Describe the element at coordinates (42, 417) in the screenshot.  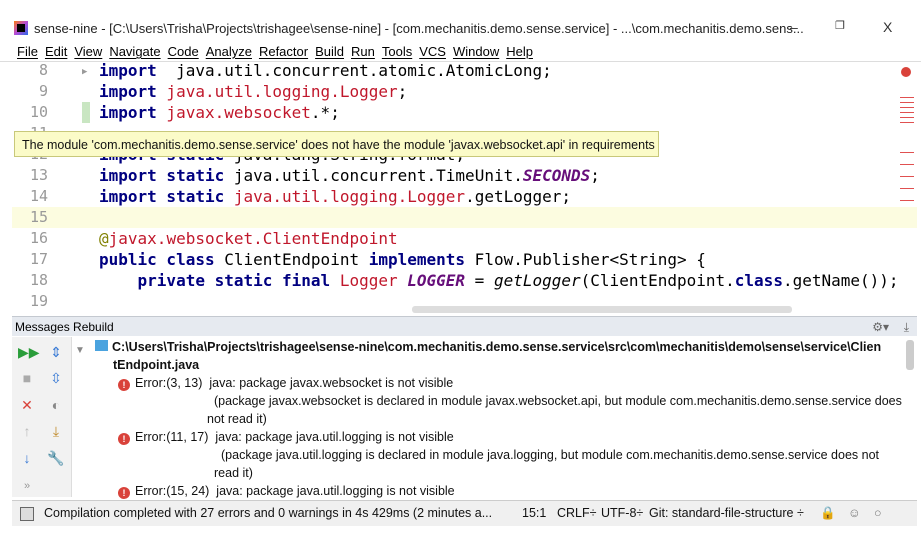
I see `messages-toolbar: ▶▶ ⇕ ■ ⇳ ✕ ◐ ↑ ⤓ ↓ 🔧 »` at that location.